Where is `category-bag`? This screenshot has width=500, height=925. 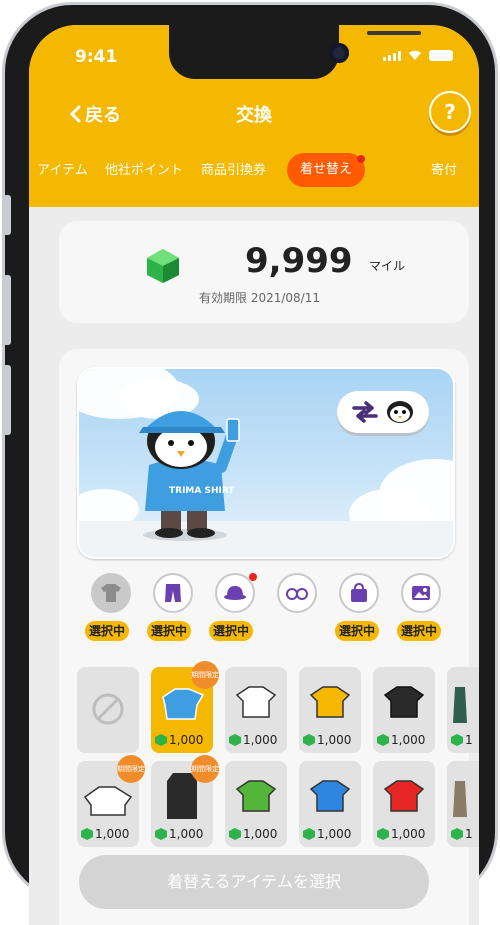 category-bag is located at coordinates (359, 593).